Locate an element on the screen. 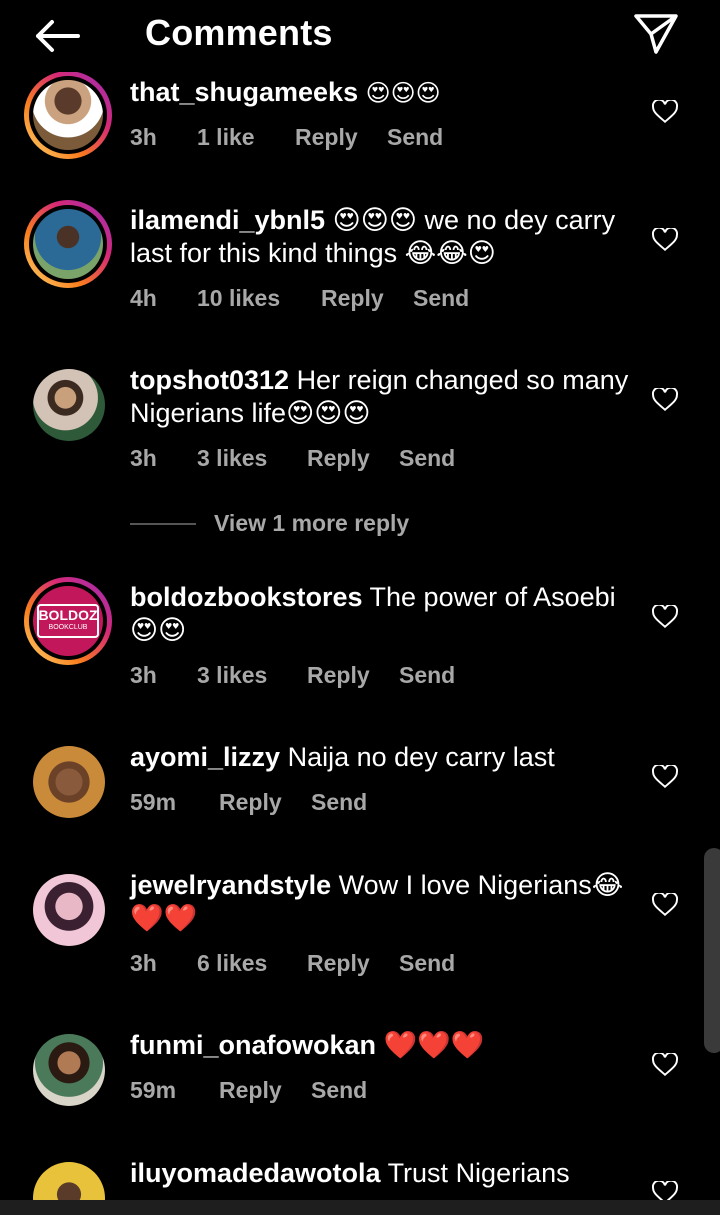  avatar: BOLDOZ BOOKCLUB is located at coordinates (68, 621).